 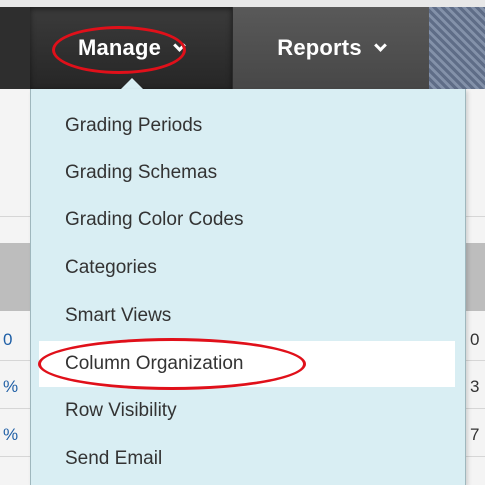 I want to click on toolbar-decorative-pattern, so click(x=457, y=48).